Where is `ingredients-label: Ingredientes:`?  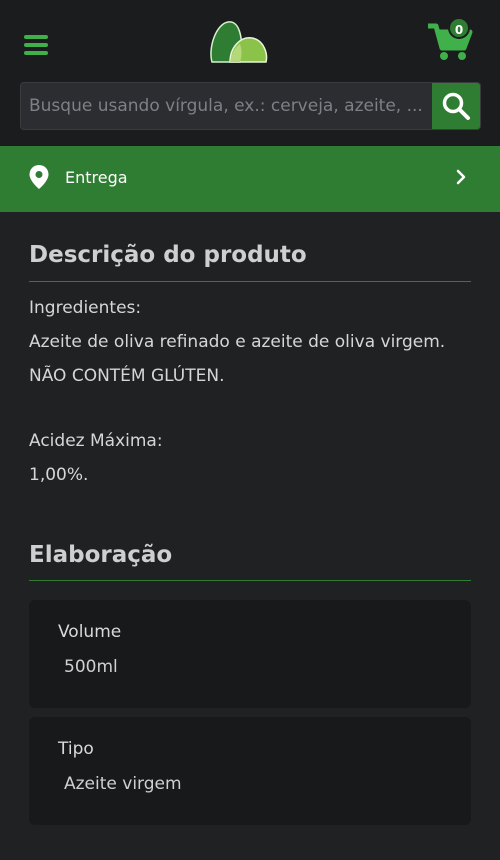 ingredients-label: Ingredientes: is located at coordinates (85, 308).